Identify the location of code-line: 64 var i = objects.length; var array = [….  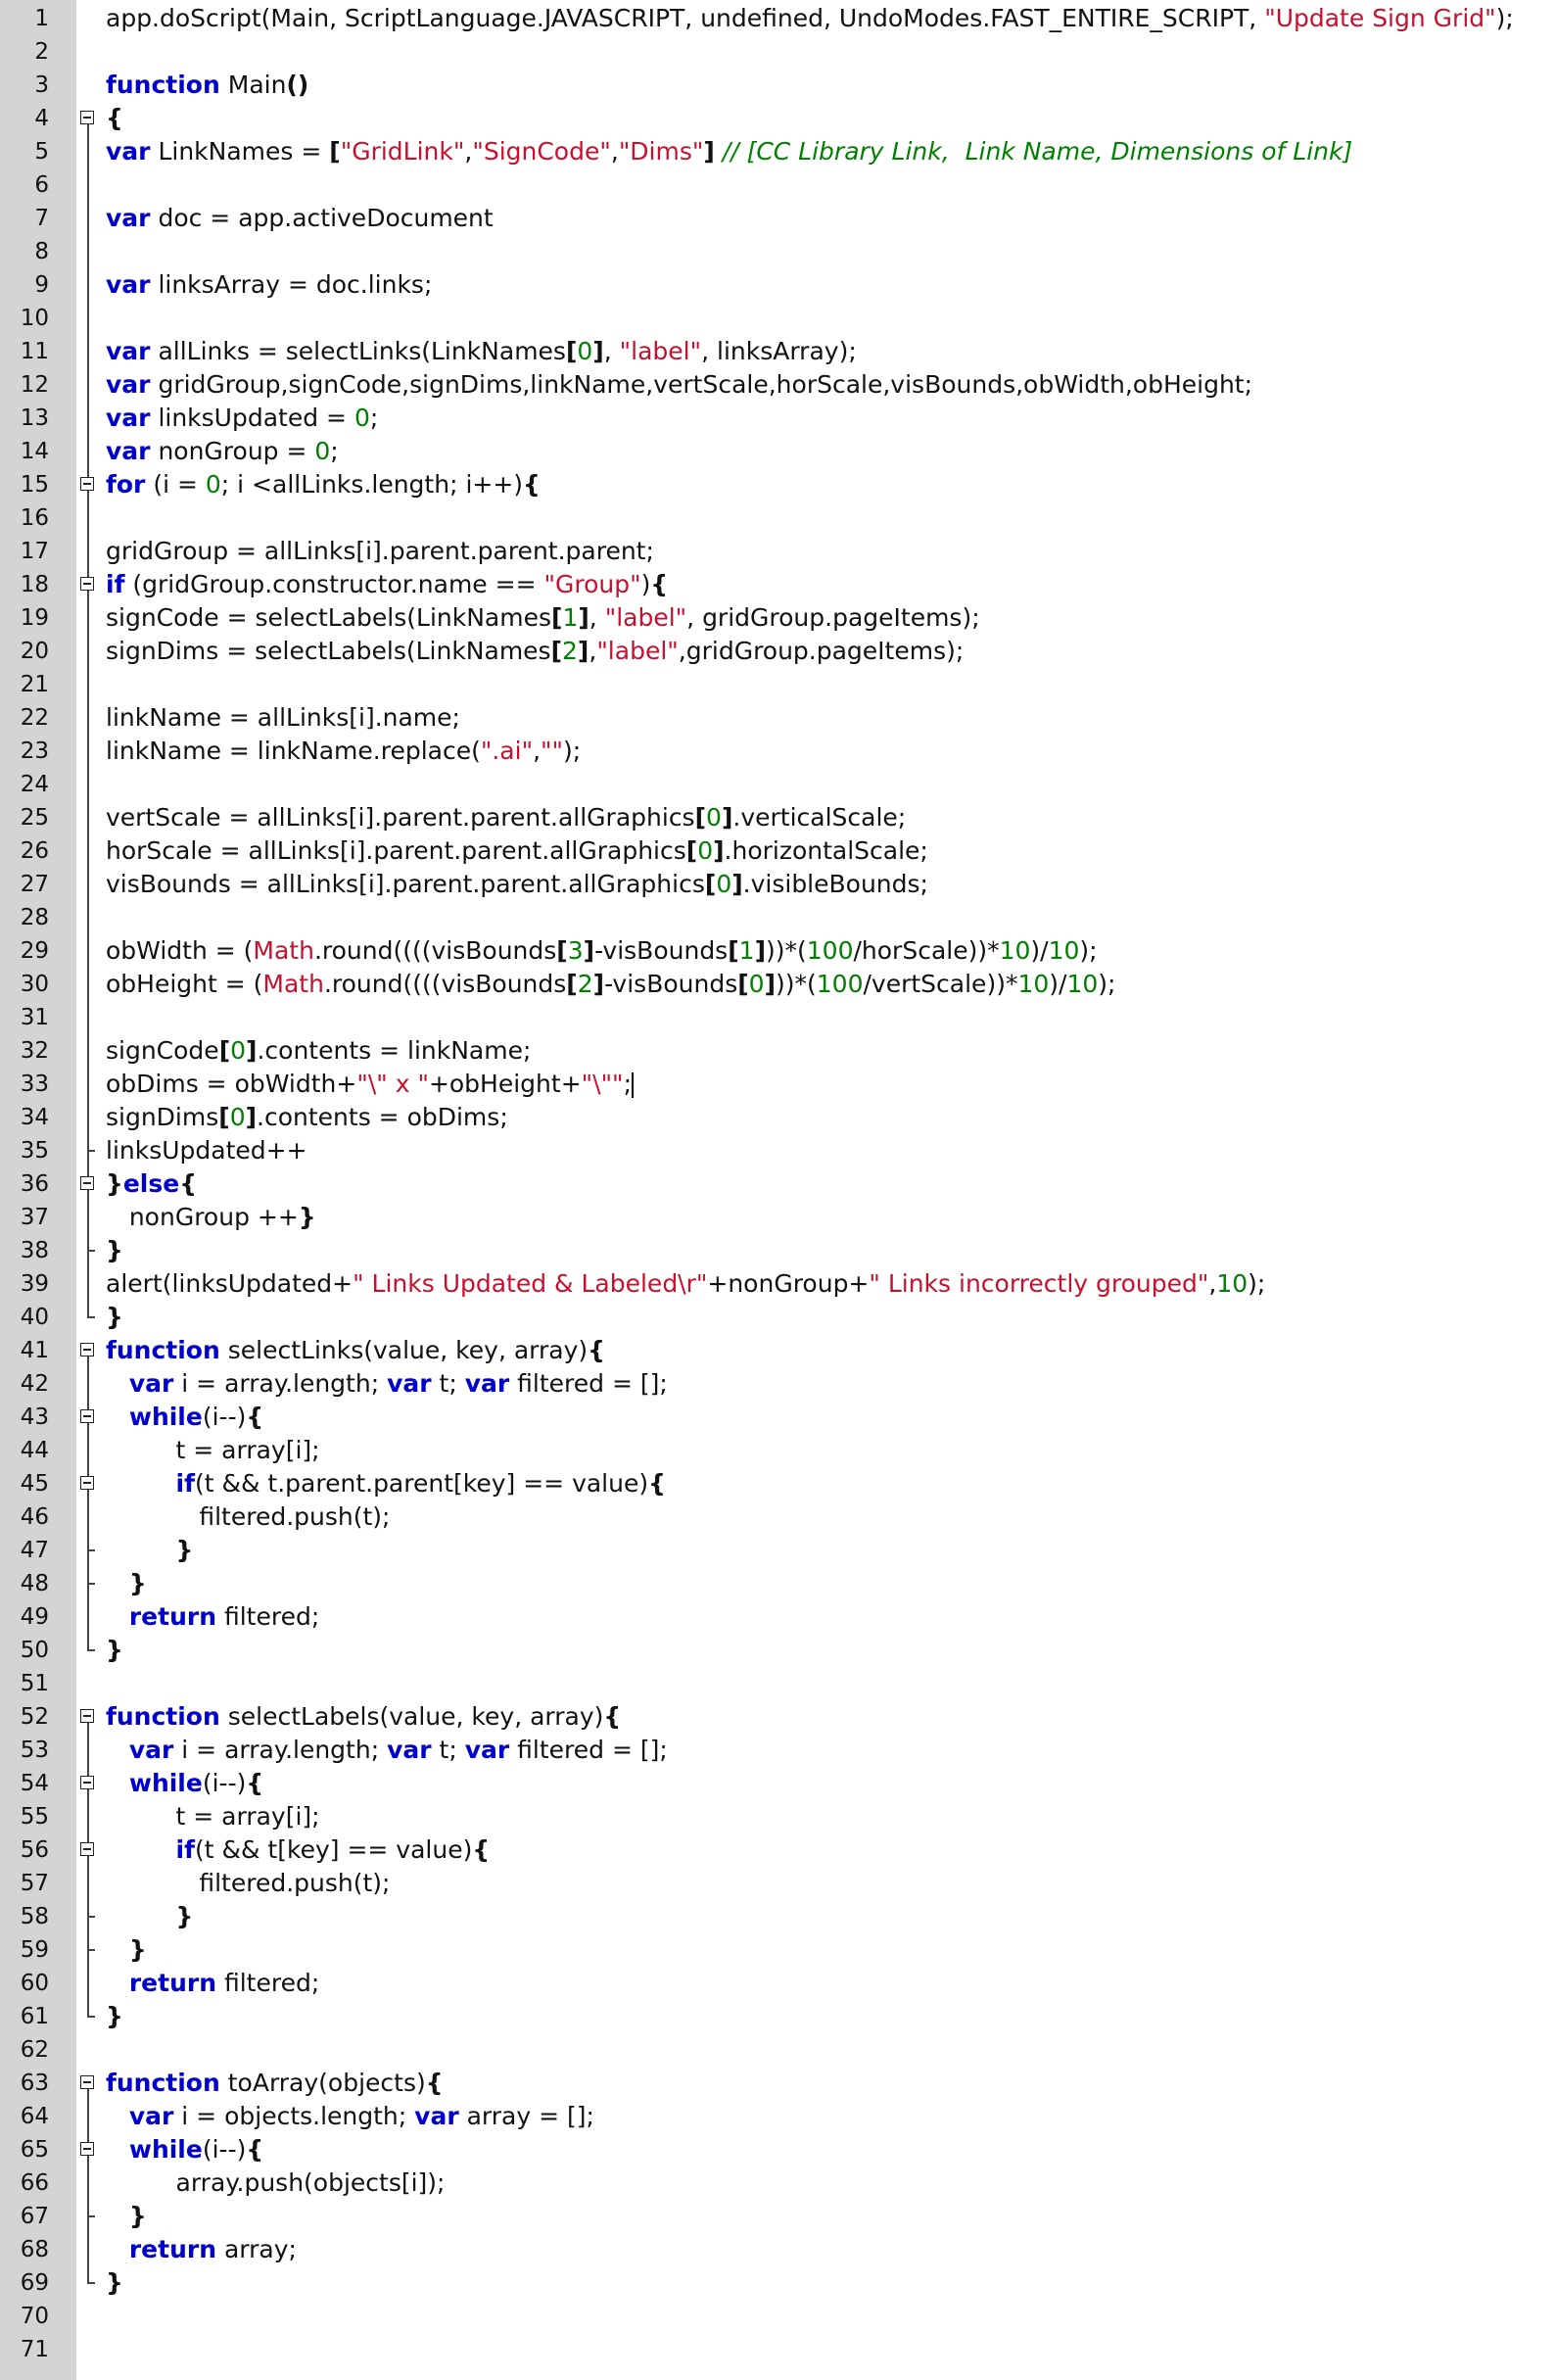
(778, 2116).